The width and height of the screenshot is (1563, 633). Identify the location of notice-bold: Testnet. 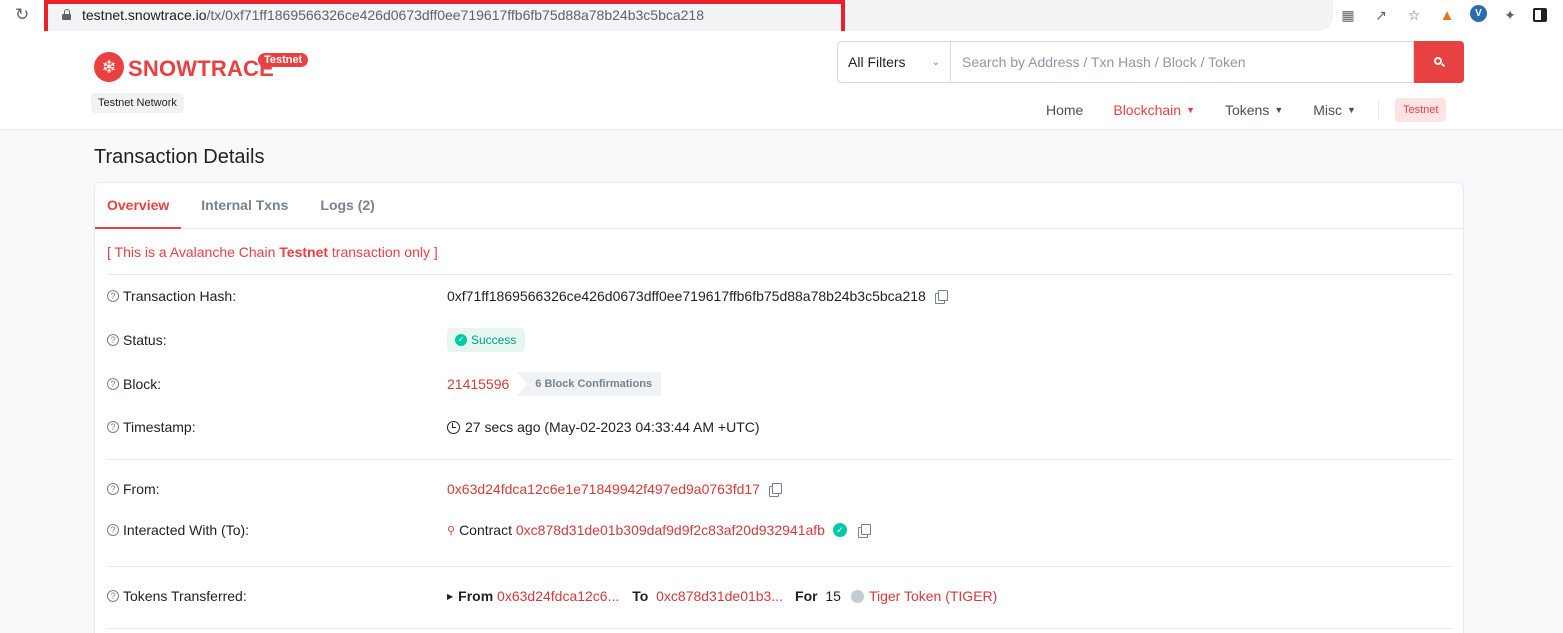
(304, 252).